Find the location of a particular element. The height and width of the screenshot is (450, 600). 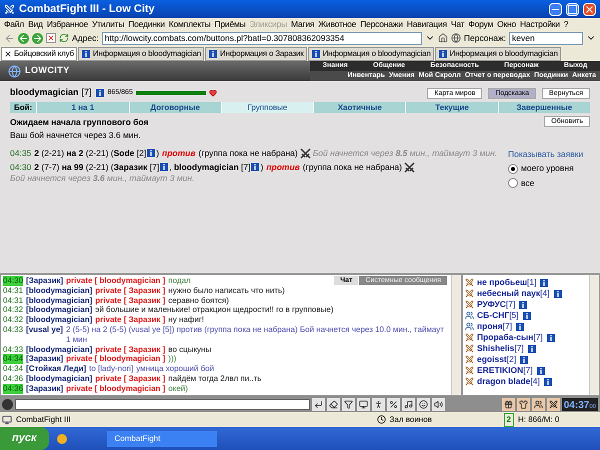

quick-launch-icon is located at coordinates (61, 439).